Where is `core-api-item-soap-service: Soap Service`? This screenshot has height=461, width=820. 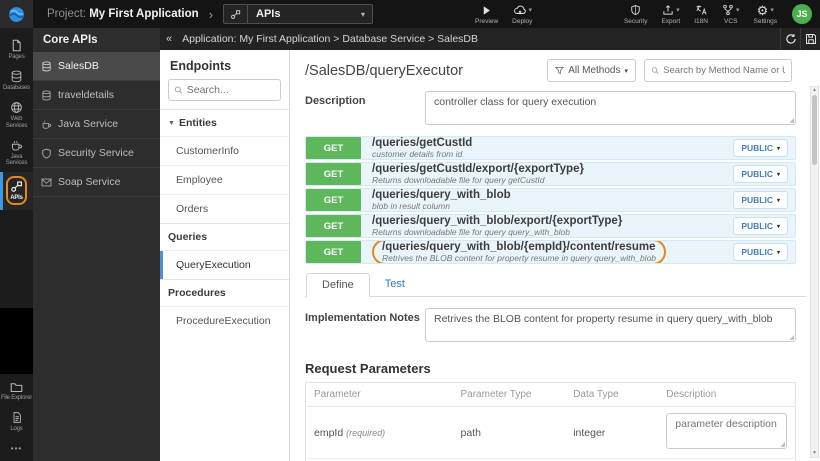
core-api-item-soap-service: Soap Service is located at coordinates (96, 182).